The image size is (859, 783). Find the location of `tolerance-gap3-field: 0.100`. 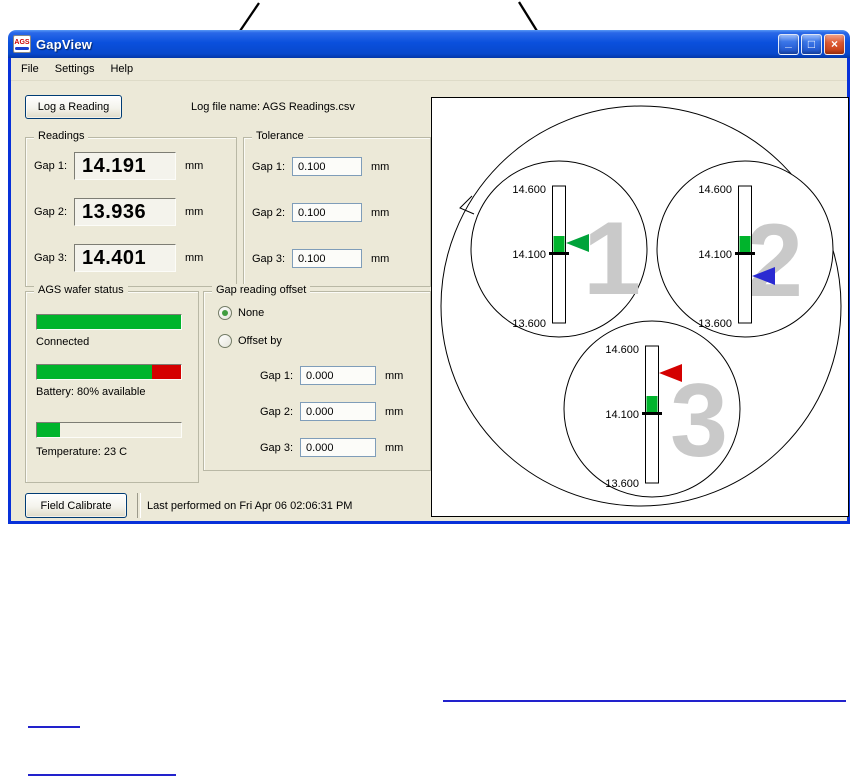

tolerance-gap3-field: 0.100 is located at coordinates (327, 258).